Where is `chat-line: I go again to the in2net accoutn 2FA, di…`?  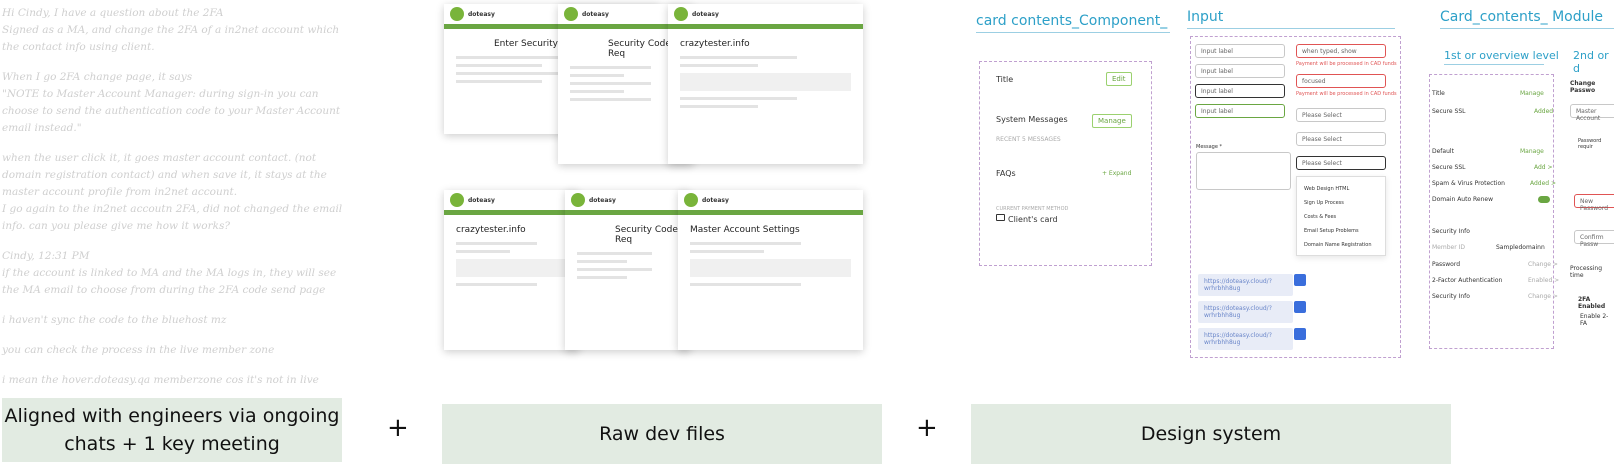 chat-line: I go again to the in2net accoutn 2FA, di… is located at coordinates (172, 217).